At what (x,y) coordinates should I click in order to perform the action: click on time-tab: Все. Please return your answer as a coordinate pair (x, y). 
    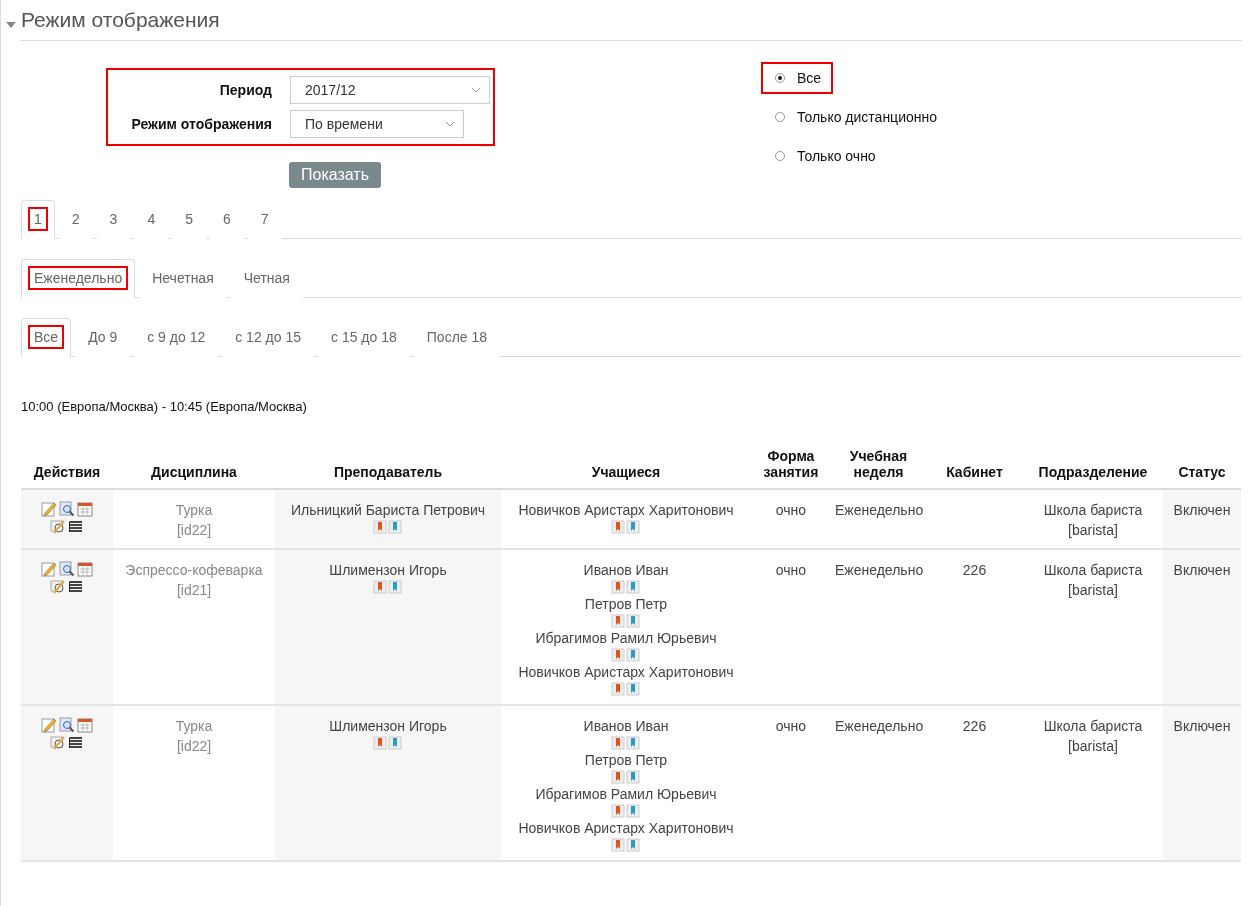
    Looking at the image, I should click on (46, 337).